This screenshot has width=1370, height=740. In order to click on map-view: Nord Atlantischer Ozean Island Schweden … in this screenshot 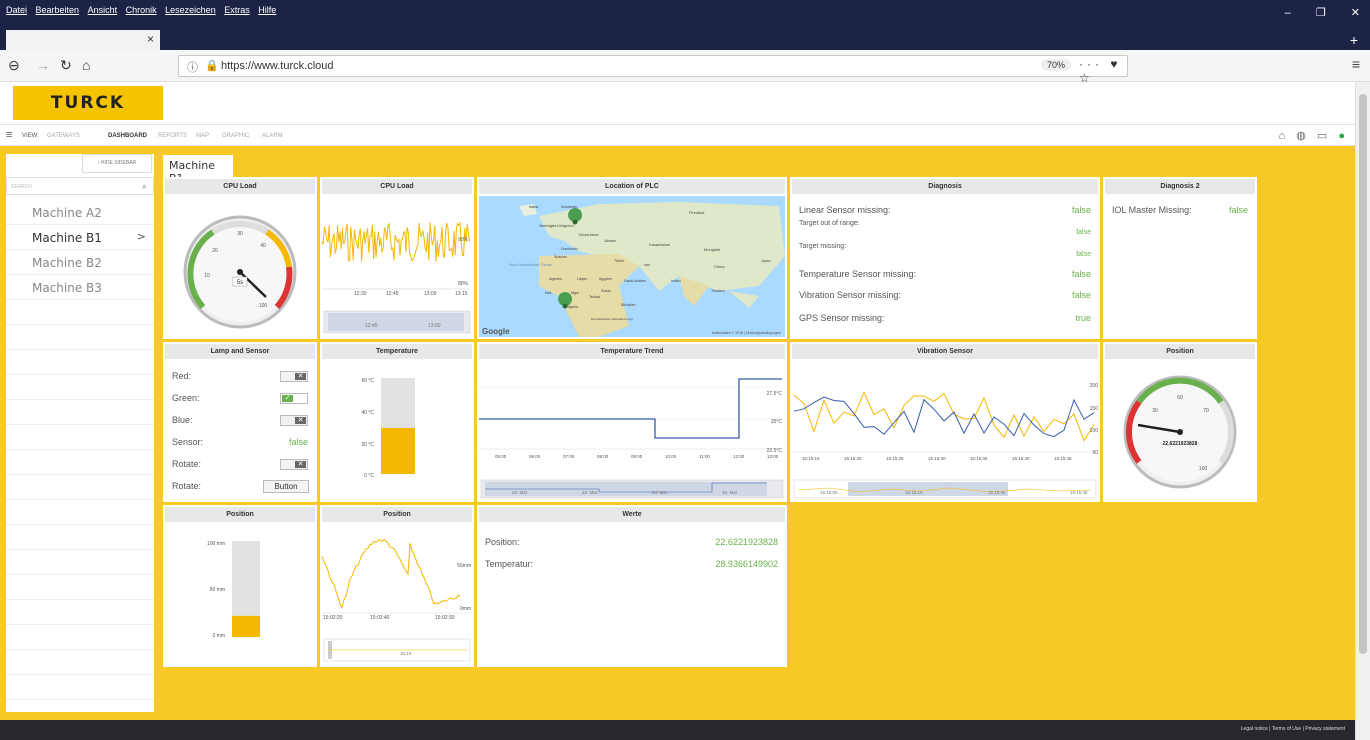, I will do `click(632, 266)`.